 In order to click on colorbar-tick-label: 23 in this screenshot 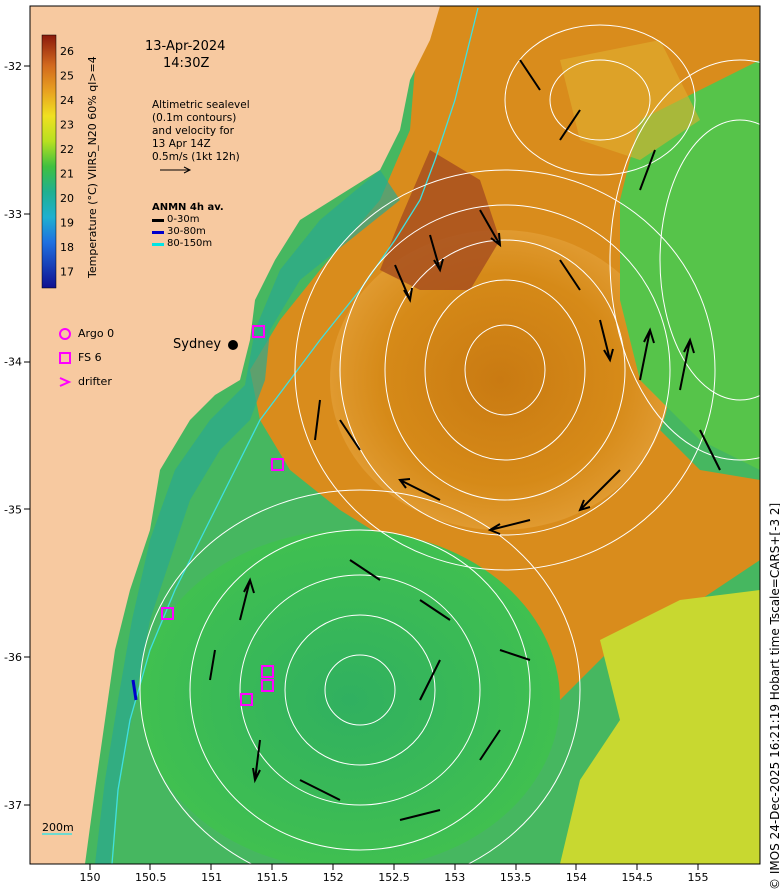, I will do `click(67, 125)`.